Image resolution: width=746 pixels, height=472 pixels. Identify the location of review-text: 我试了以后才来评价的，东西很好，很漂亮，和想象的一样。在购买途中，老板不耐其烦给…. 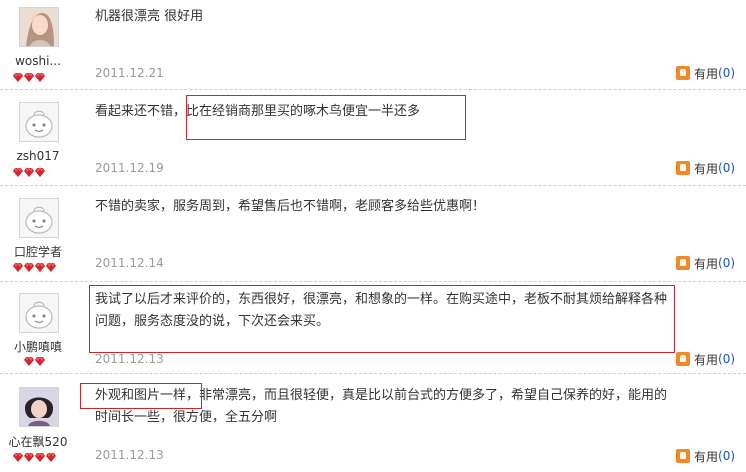
(381, 310).